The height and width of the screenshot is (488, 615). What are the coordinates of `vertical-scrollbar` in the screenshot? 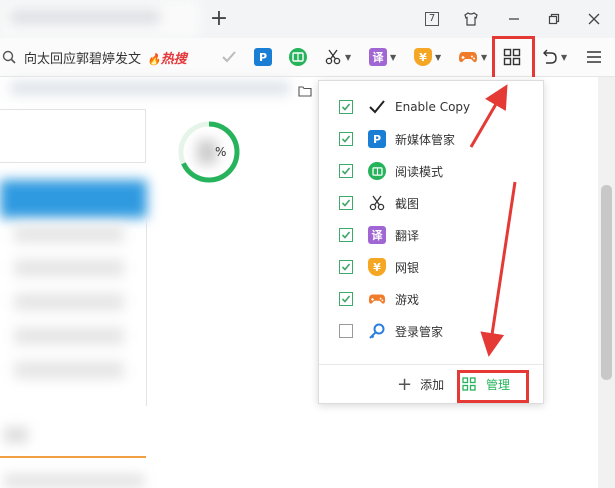 It's located at (606, 282).